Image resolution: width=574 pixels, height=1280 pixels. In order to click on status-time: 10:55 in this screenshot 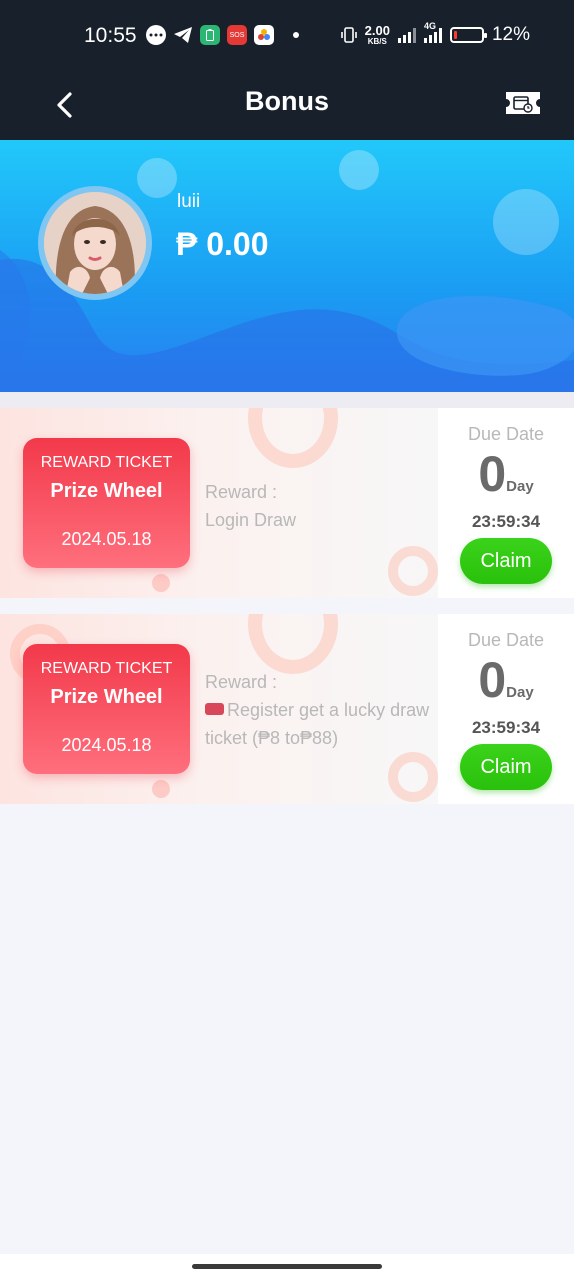, I will do `click(110, 35)`.